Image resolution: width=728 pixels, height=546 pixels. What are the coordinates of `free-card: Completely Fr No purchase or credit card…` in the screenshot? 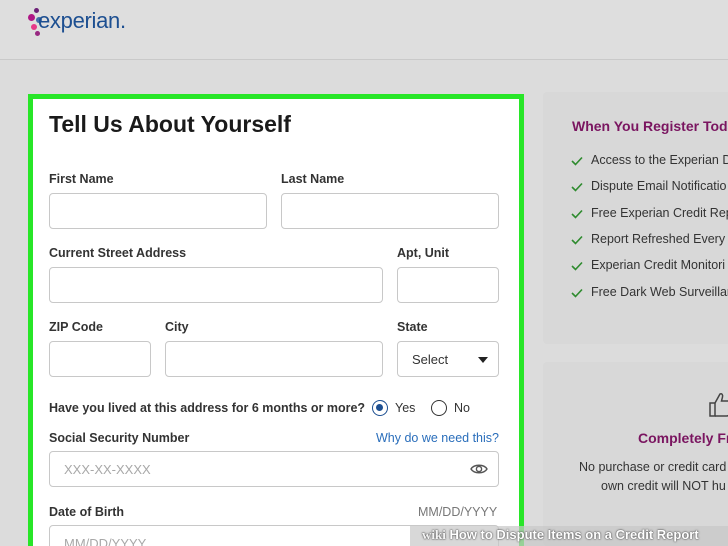 It's located at (635, 454).